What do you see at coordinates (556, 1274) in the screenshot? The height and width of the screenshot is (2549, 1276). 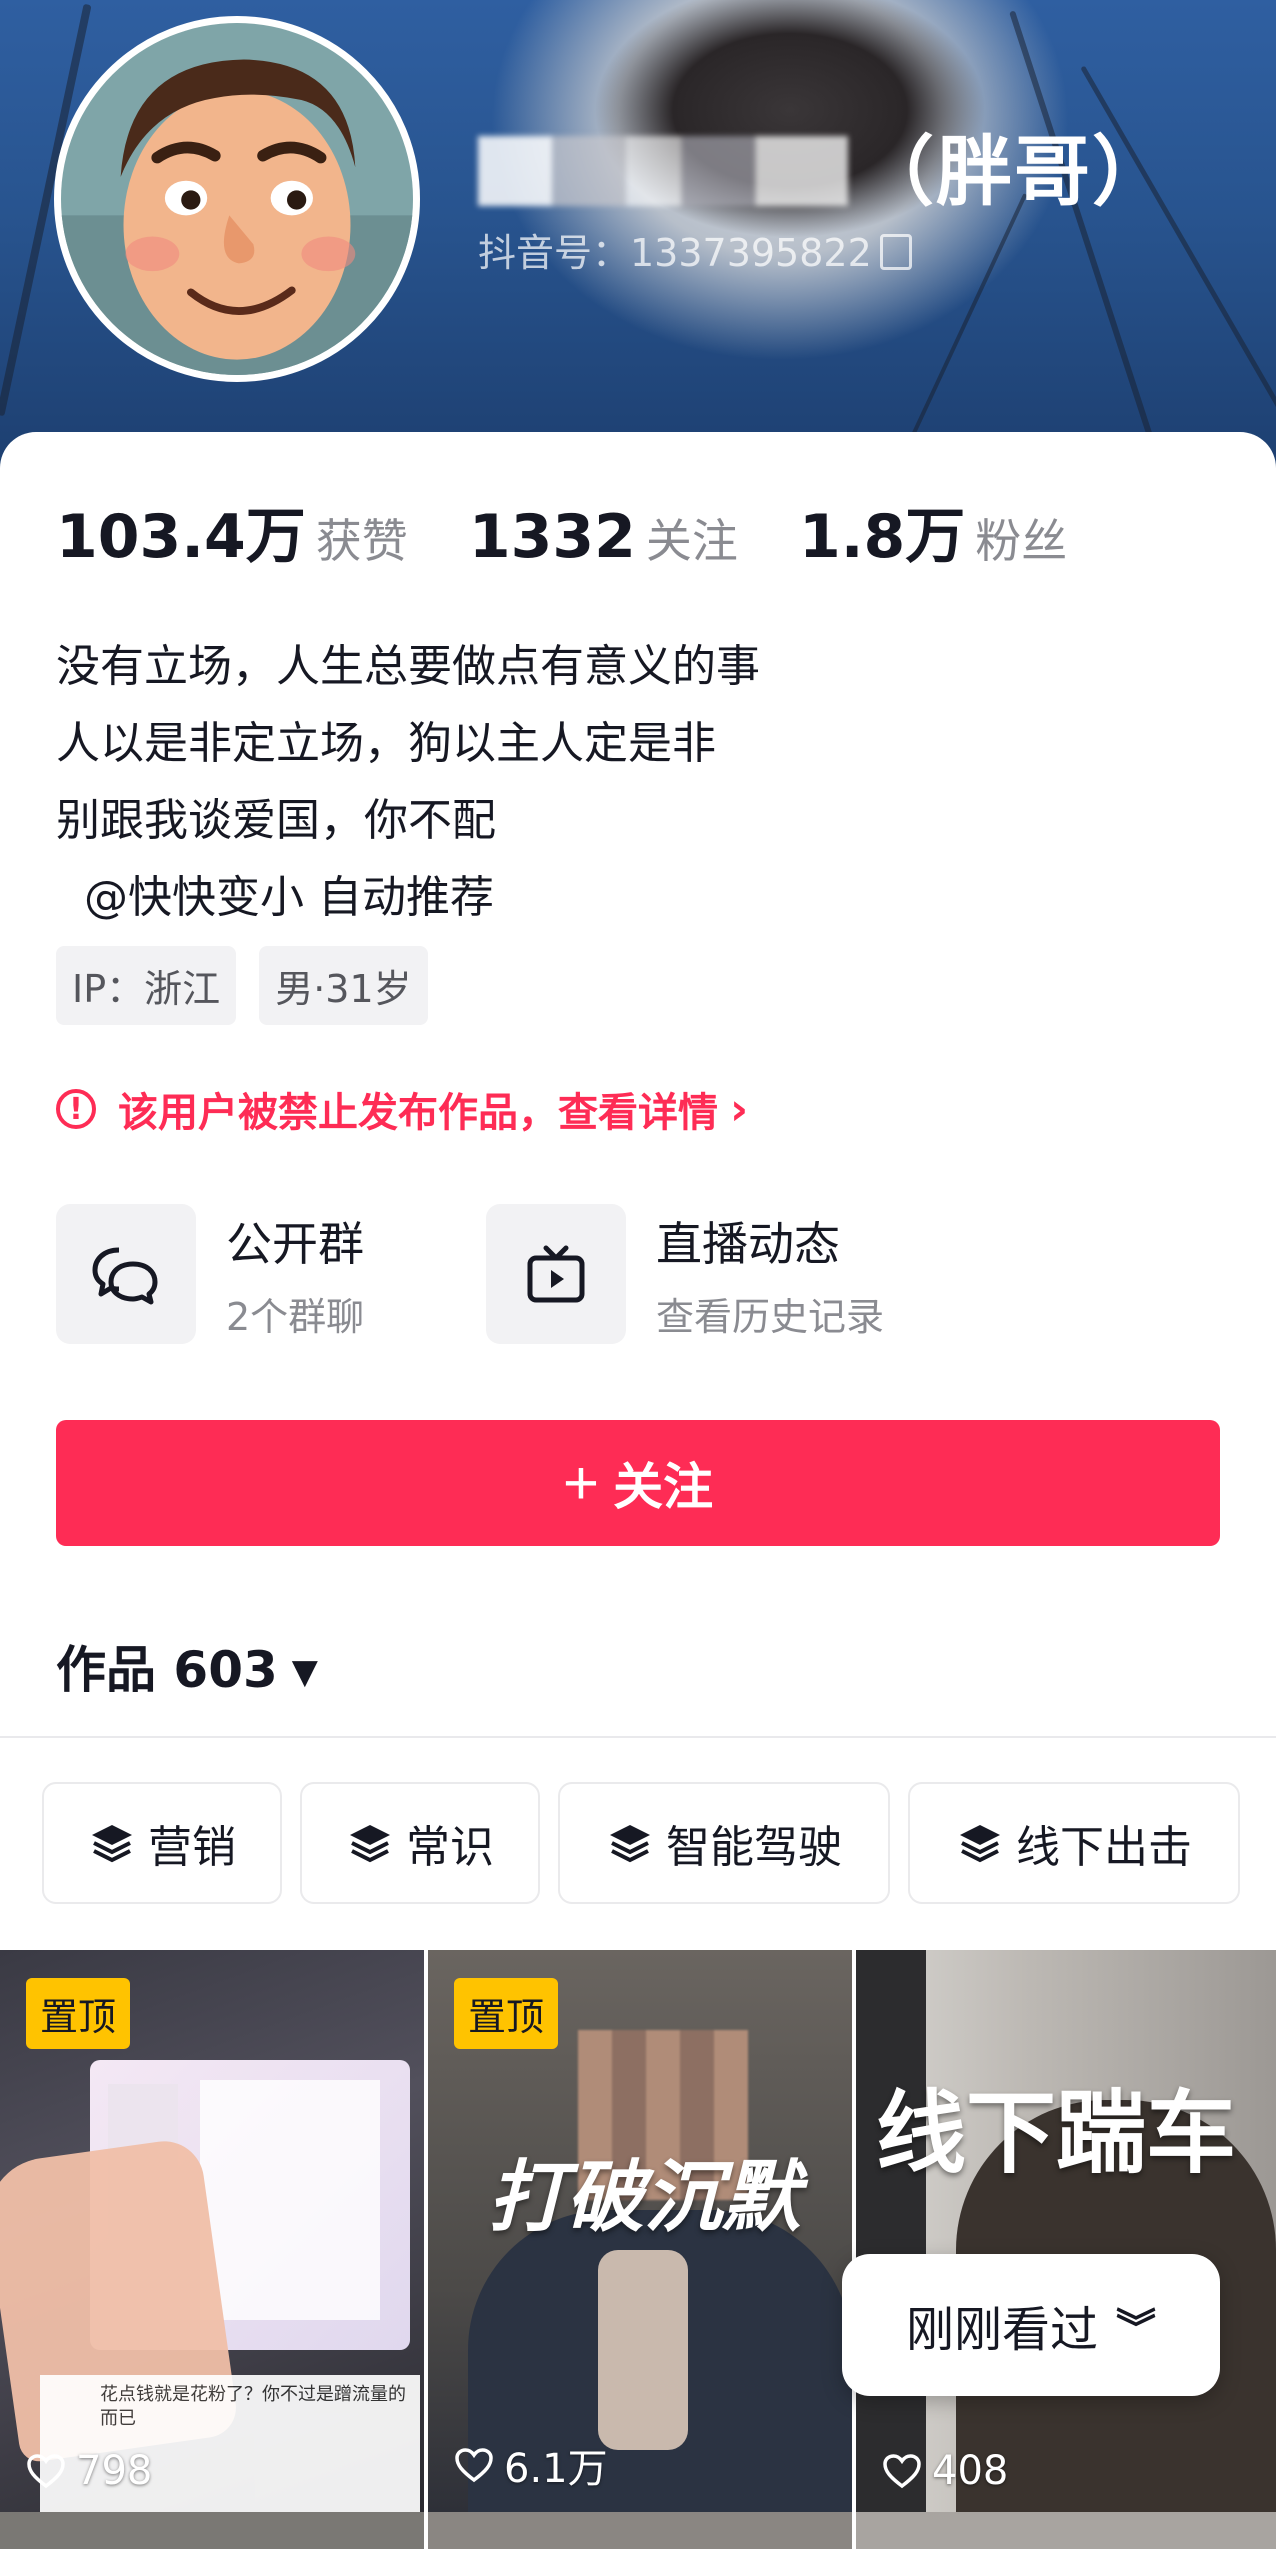 I see `tv-play-icon` at bounding box center [556, 1274].